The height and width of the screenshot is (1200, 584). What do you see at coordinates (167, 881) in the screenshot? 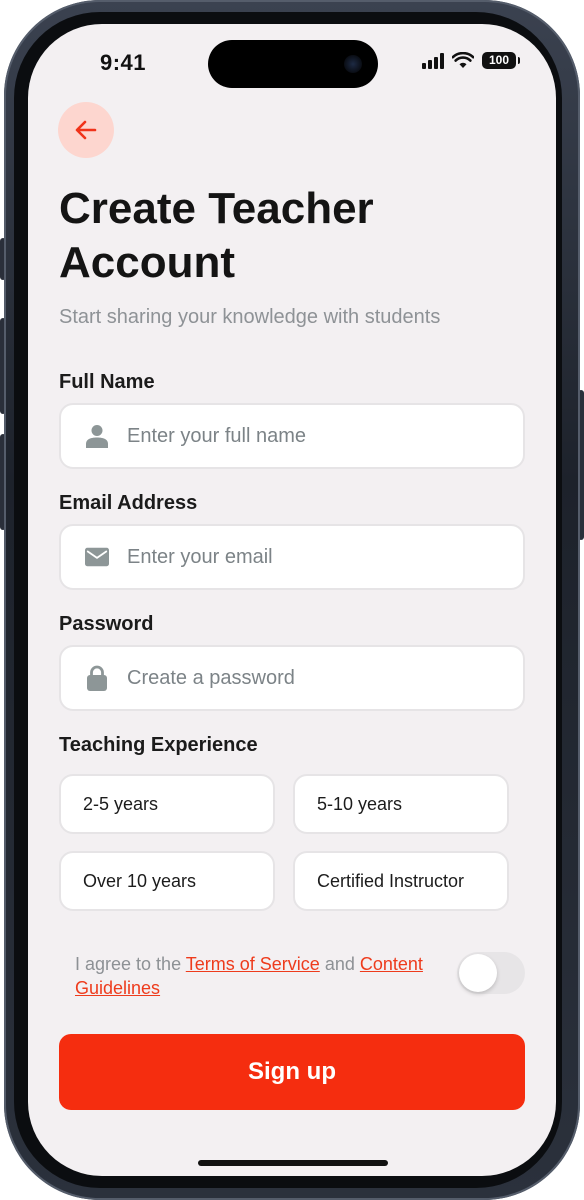
I see `experience-option-over-10-years: Over 10 years` at bounding box center [167, 881].